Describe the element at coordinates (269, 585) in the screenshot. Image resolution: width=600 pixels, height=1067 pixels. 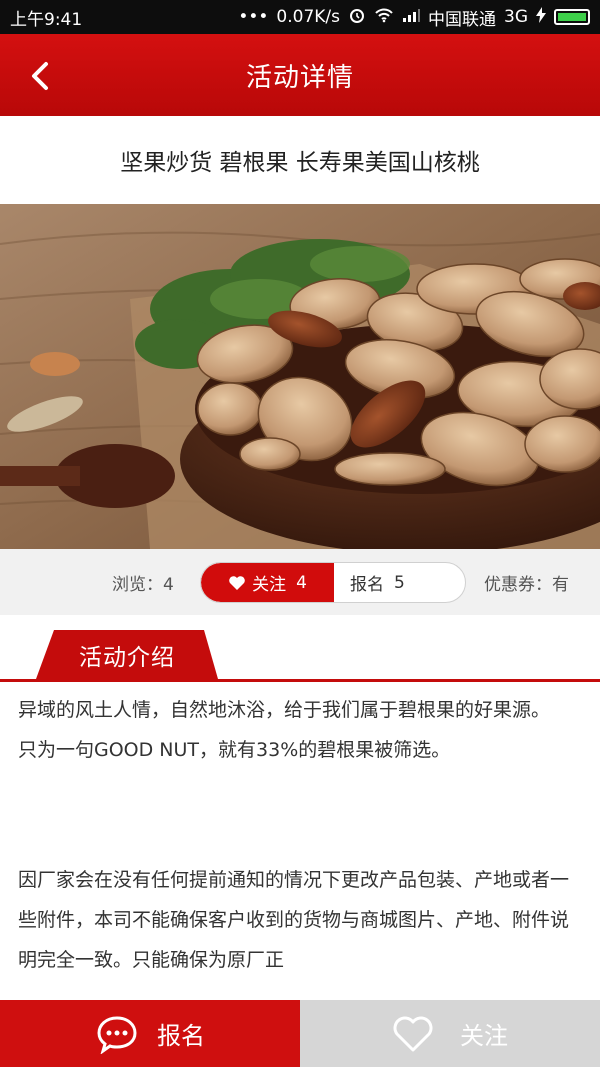
I see `follow-label: 关注` at that location.